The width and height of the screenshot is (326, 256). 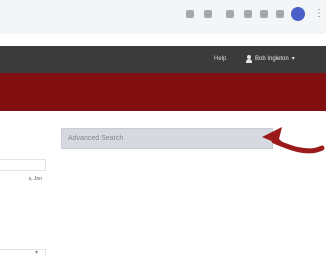 I want to click on bookmark-icon, so click(x=190, y=14).